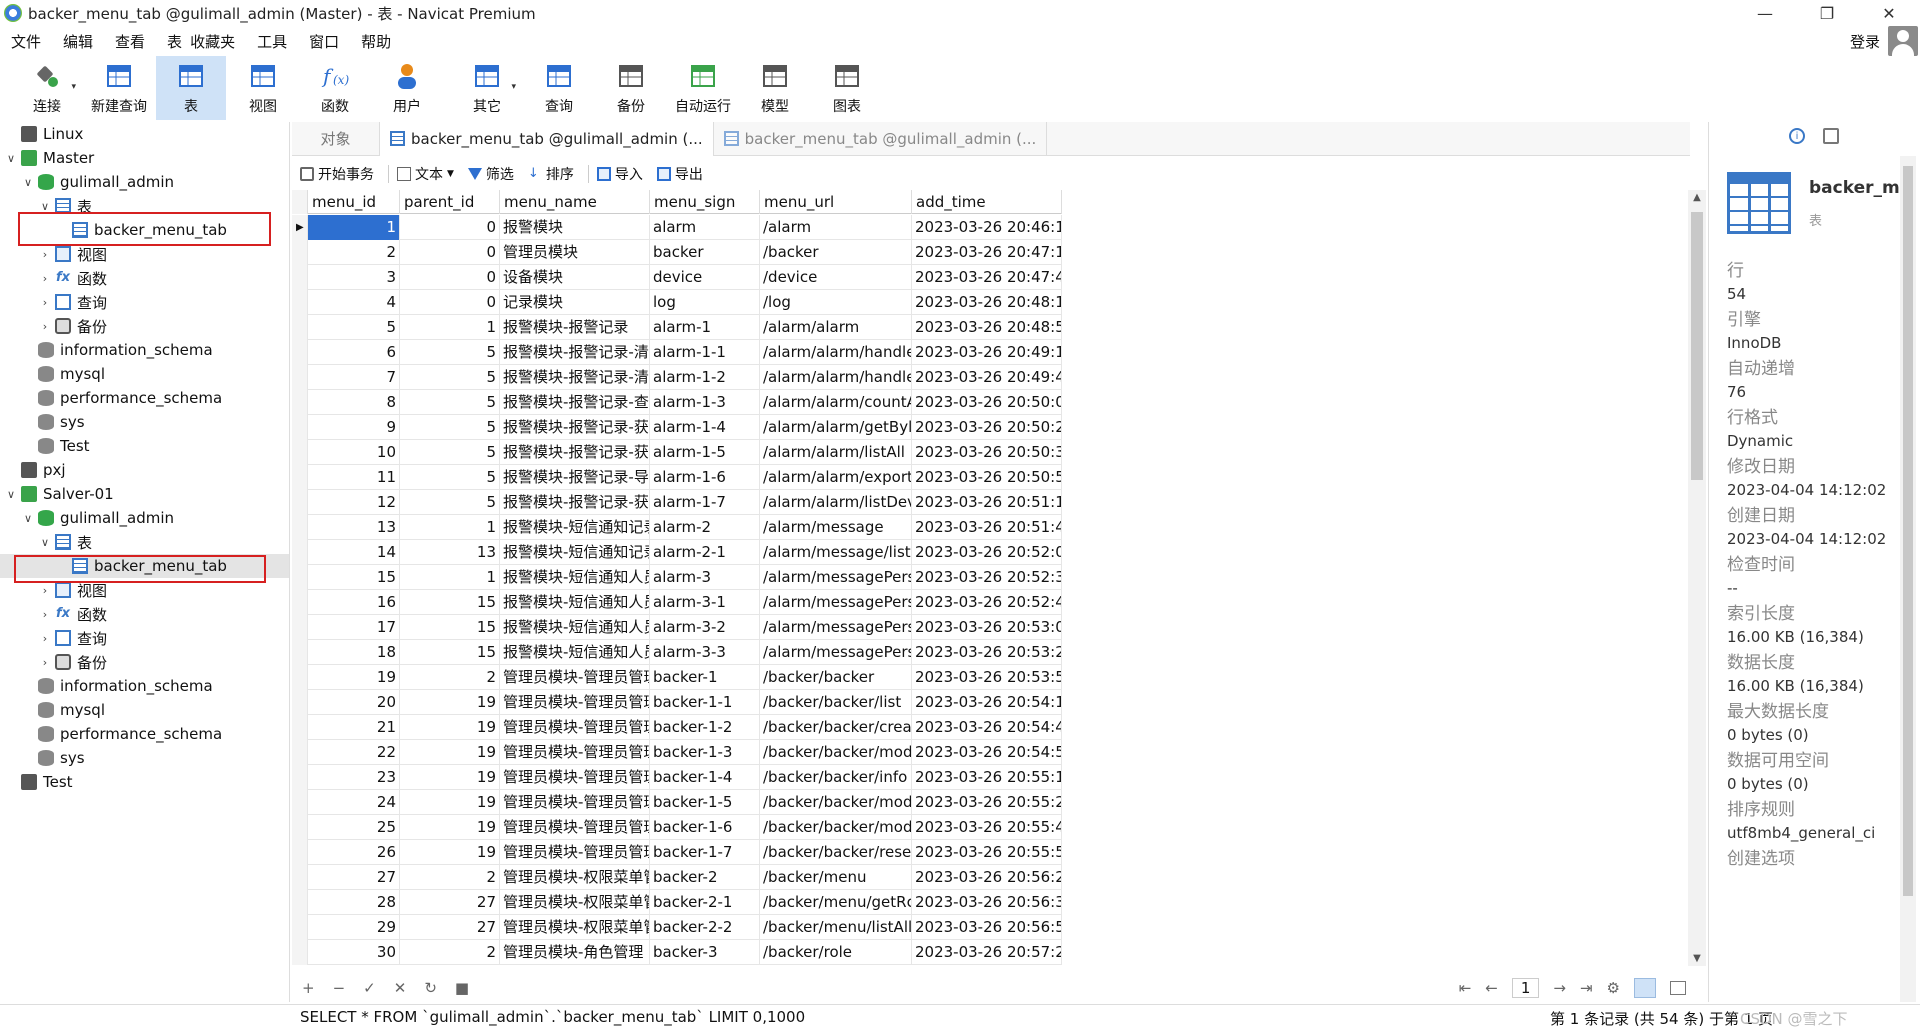 The width and height of the screenshot is (1920, 1030). Describe the element at coordinates (191, 88) in the screenshot. I see `toolbar-table-button: 表` at that location.